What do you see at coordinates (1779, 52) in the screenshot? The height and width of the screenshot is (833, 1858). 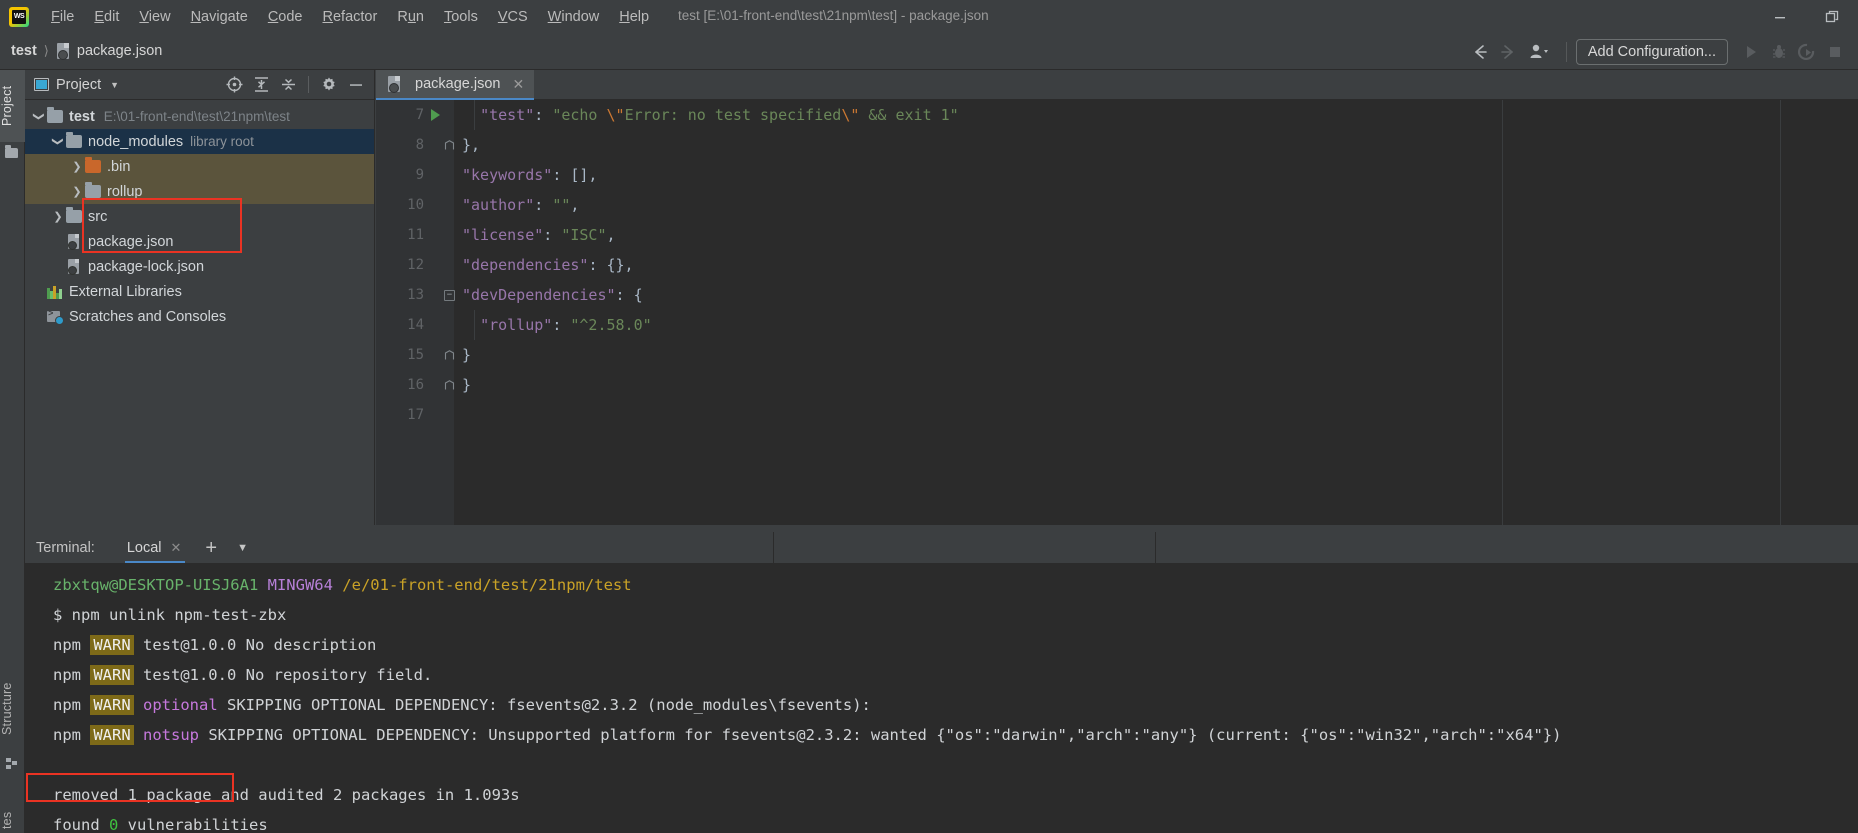 I see `debug-bug-icon` at bounding box center [1779, 52].